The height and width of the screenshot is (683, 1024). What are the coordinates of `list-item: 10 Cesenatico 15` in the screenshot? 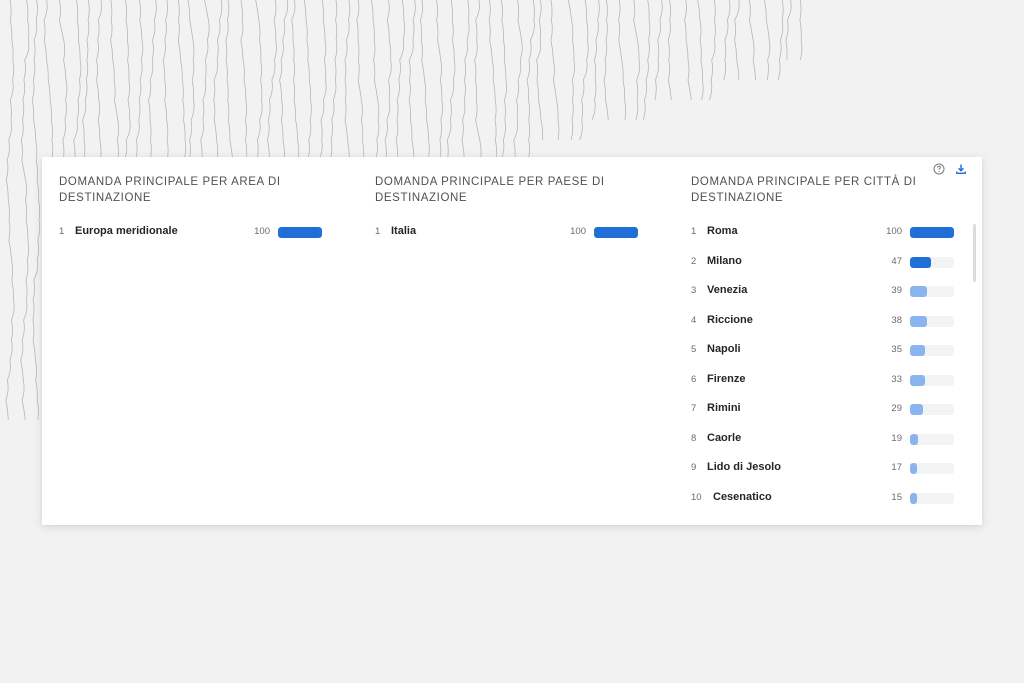 It's located at (822, 499).